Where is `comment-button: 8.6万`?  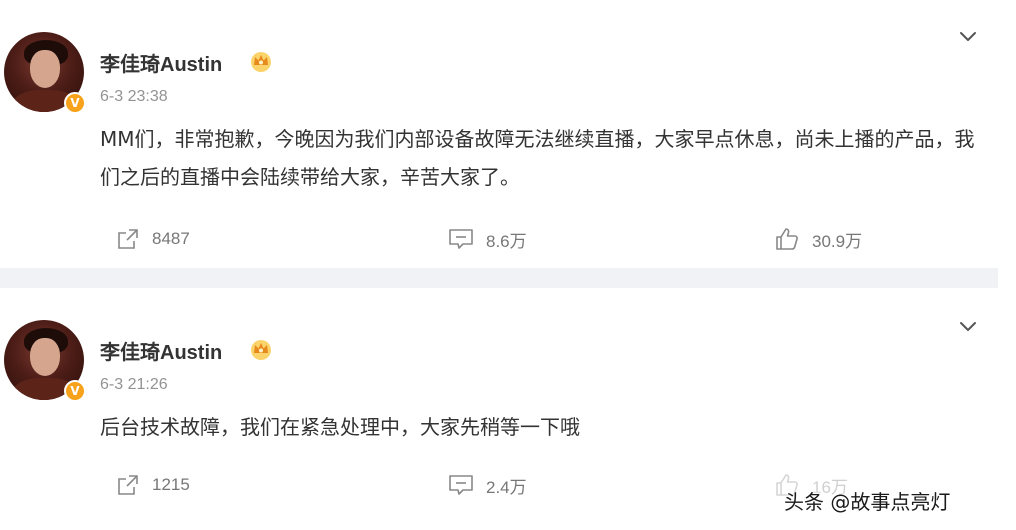 comment-button: 8.6万 is located at coordinates (487, 239).